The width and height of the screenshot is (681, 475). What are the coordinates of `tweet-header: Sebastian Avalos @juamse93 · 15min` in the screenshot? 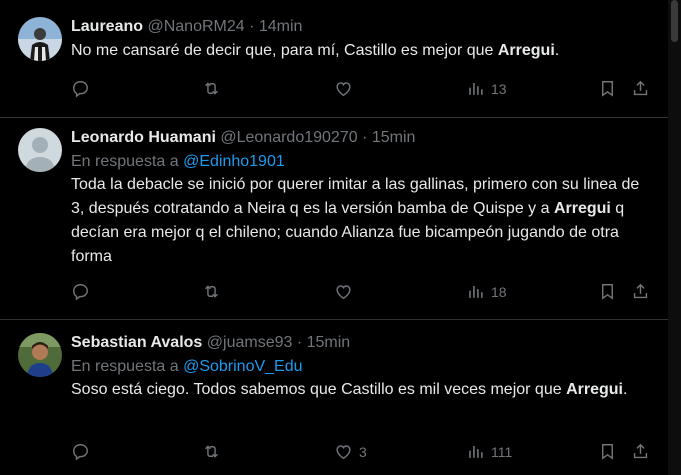 It's located at (362, 343).